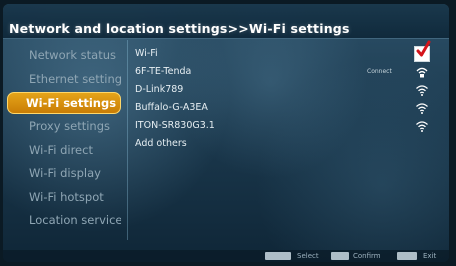  What do you see at coordinates (64, 198) in the screenshot?
I see `sidebar-item-wifi-hotspot: Wi-Fi hotspot` at bounding box center [64, 198].